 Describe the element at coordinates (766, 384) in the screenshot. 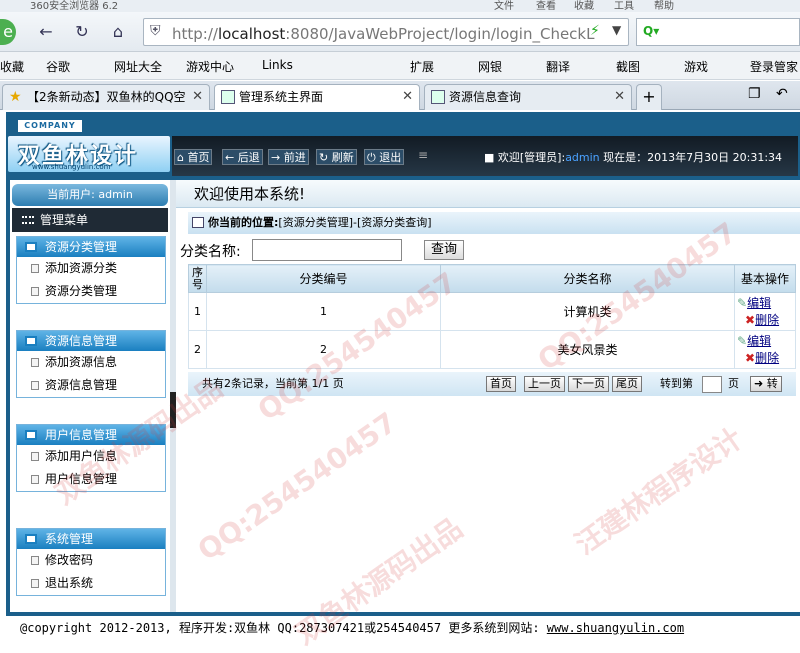

I see `go-button: ➜ 转` at that location.